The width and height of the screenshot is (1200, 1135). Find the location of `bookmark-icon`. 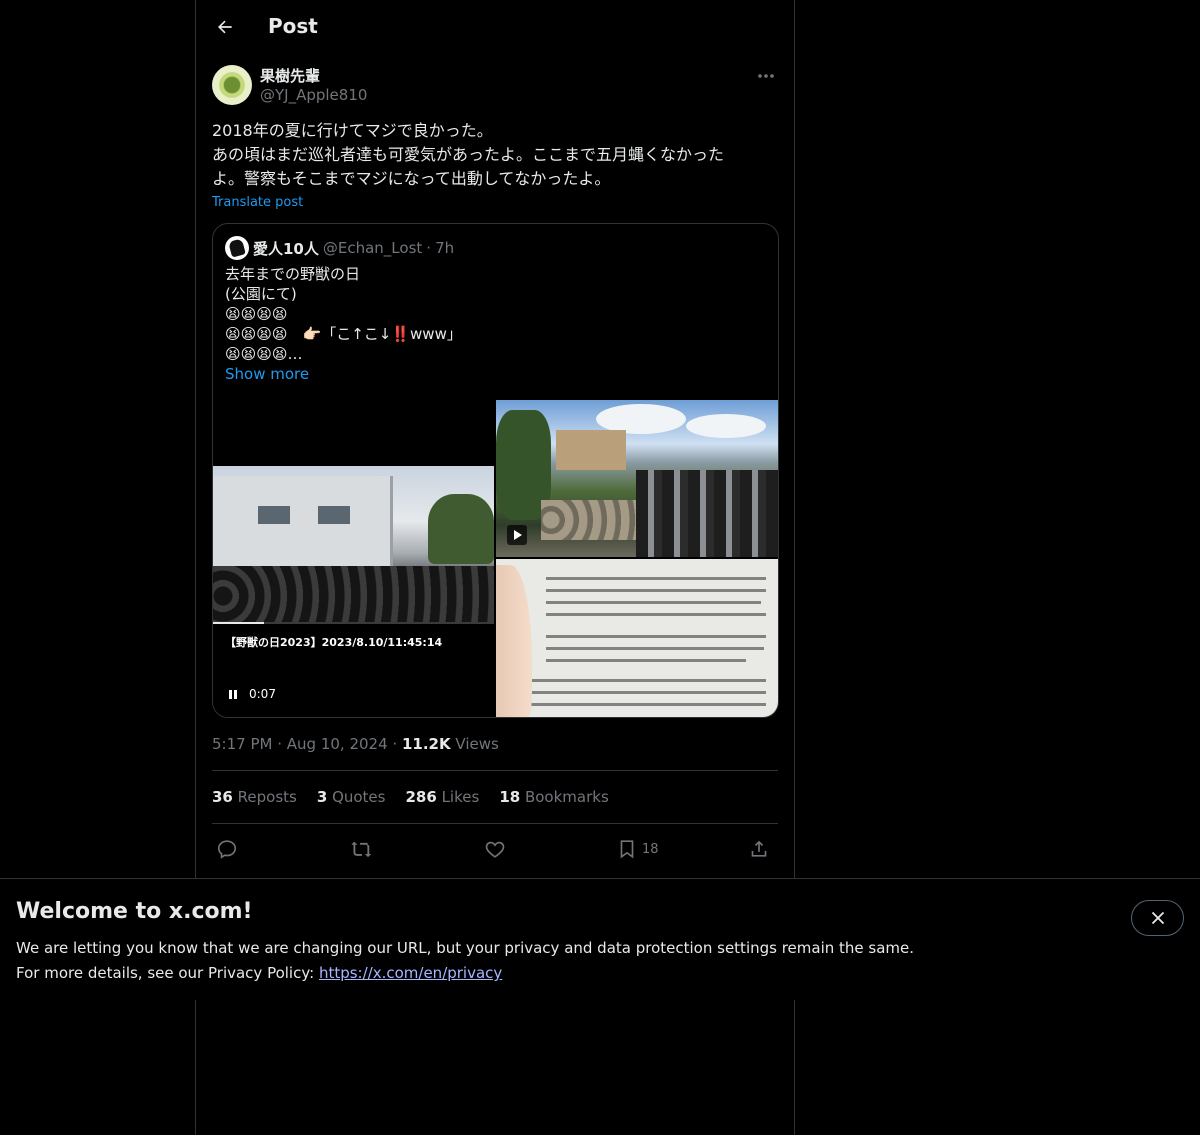

bookmark-icon is located at coordinates (627, 849).